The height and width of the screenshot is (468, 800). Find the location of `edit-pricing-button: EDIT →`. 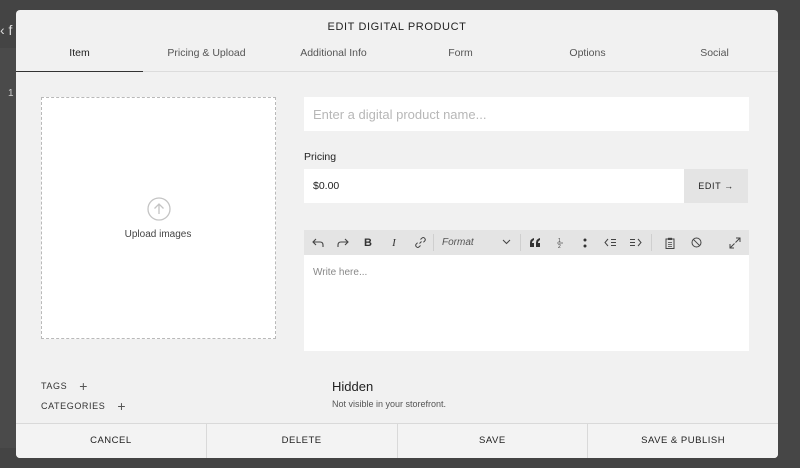

edit-pricing-button: EDIT → is located at coordinates (716, 186).